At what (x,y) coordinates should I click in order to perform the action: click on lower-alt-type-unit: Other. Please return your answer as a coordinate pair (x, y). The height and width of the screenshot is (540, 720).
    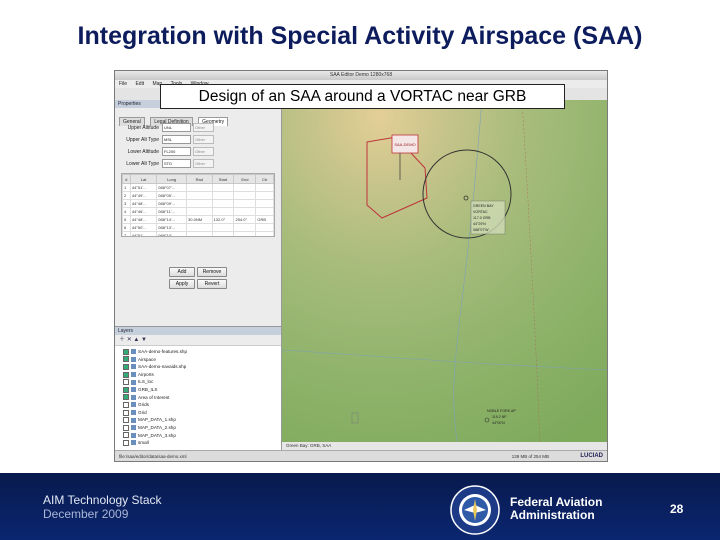
    Looking at the image, I should click on (203, 163).